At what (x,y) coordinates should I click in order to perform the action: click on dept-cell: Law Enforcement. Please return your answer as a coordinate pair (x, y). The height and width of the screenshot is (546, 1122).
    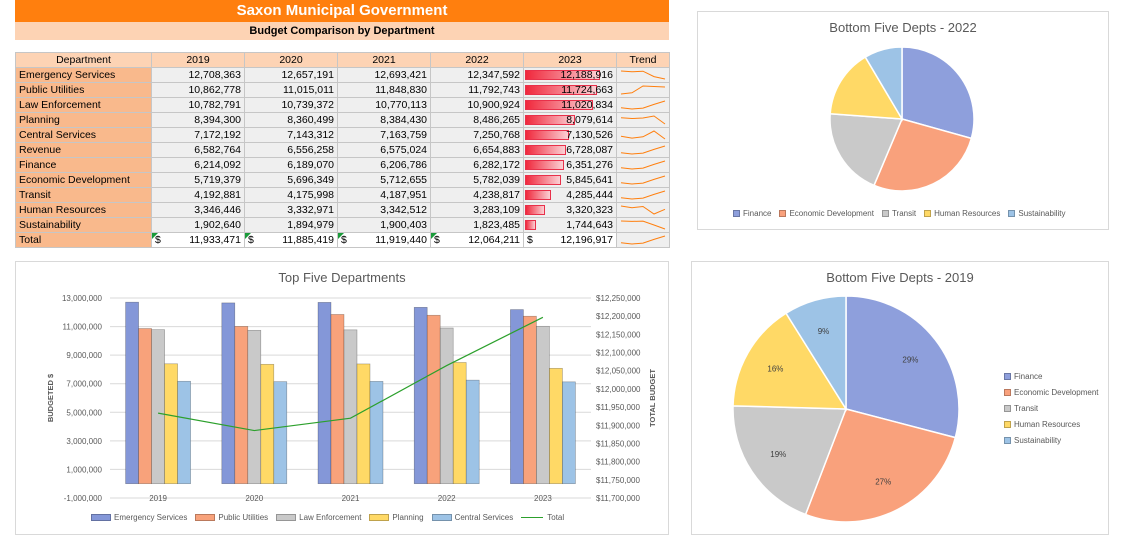
    Looking at the image, I should click on (83, 105).